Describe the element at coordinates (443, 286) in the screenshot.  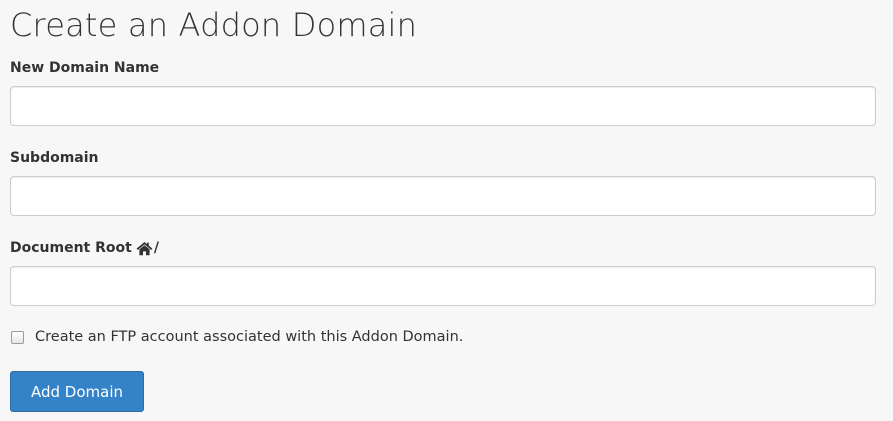
I see `document-root-input` at that location.